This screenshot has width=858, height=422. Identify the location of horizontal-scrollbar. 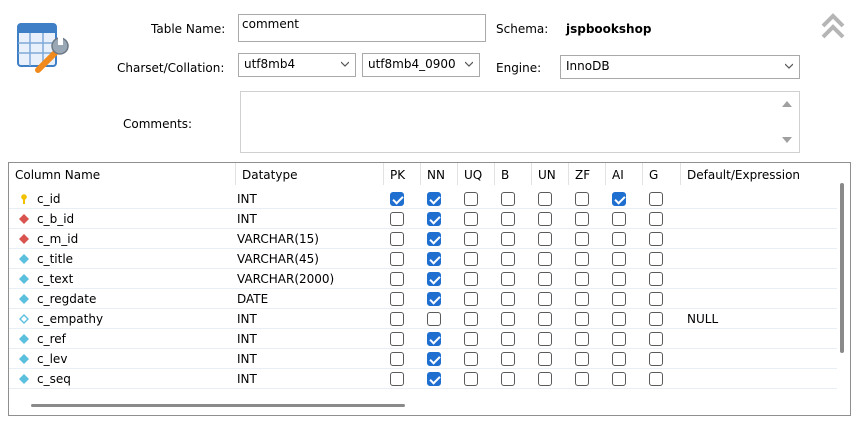
(218, 405).